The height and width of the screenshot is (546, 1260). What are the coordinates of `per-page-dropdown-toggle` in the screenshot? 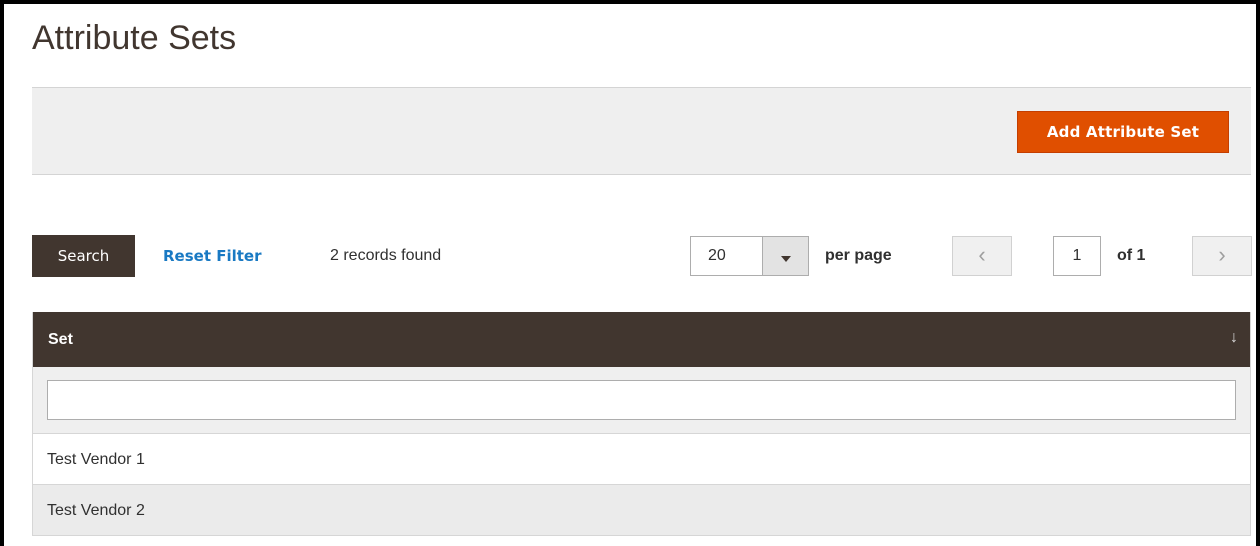 It's located at (785, 256).